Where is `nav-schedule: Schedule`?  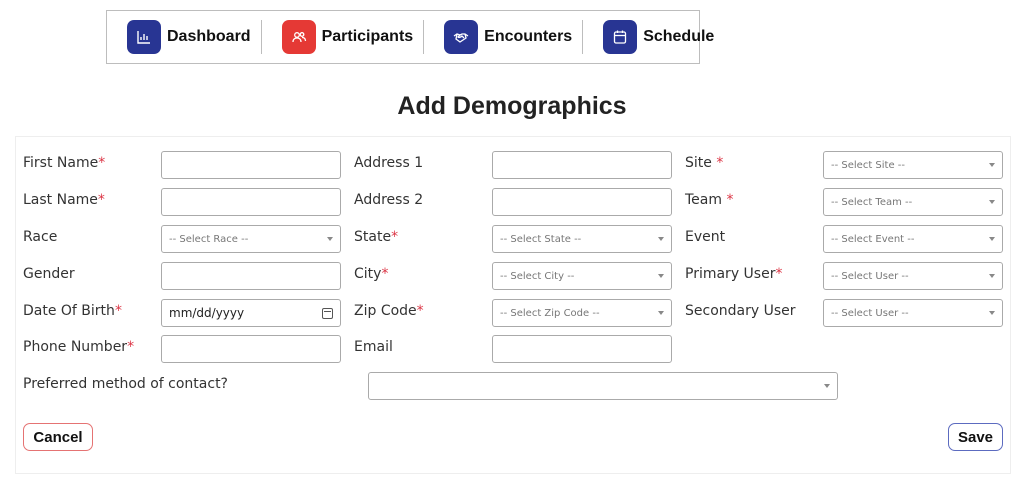
nav-schedule: Schedule is located at coordinates (653, 37).